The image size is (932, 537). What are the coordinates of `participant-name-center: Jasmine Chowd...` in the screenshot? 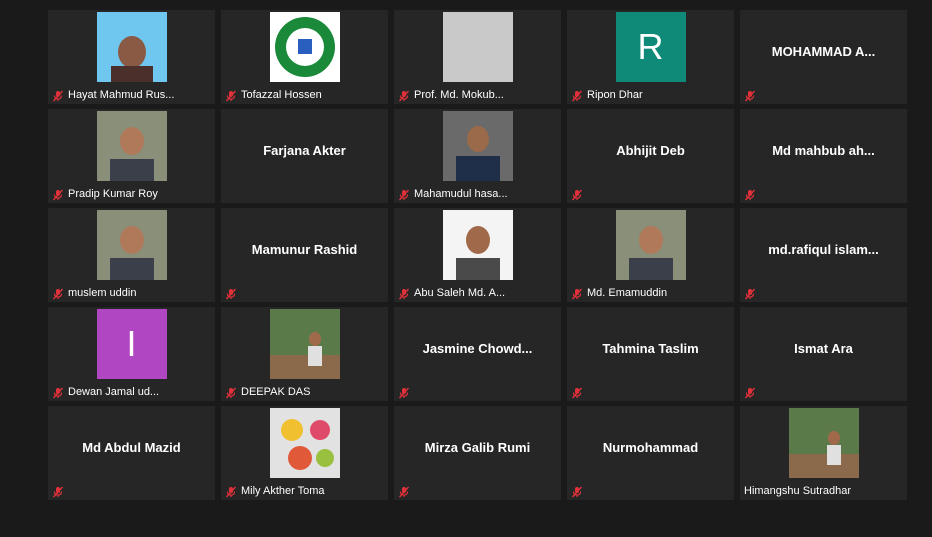 It's located at (477, 348).